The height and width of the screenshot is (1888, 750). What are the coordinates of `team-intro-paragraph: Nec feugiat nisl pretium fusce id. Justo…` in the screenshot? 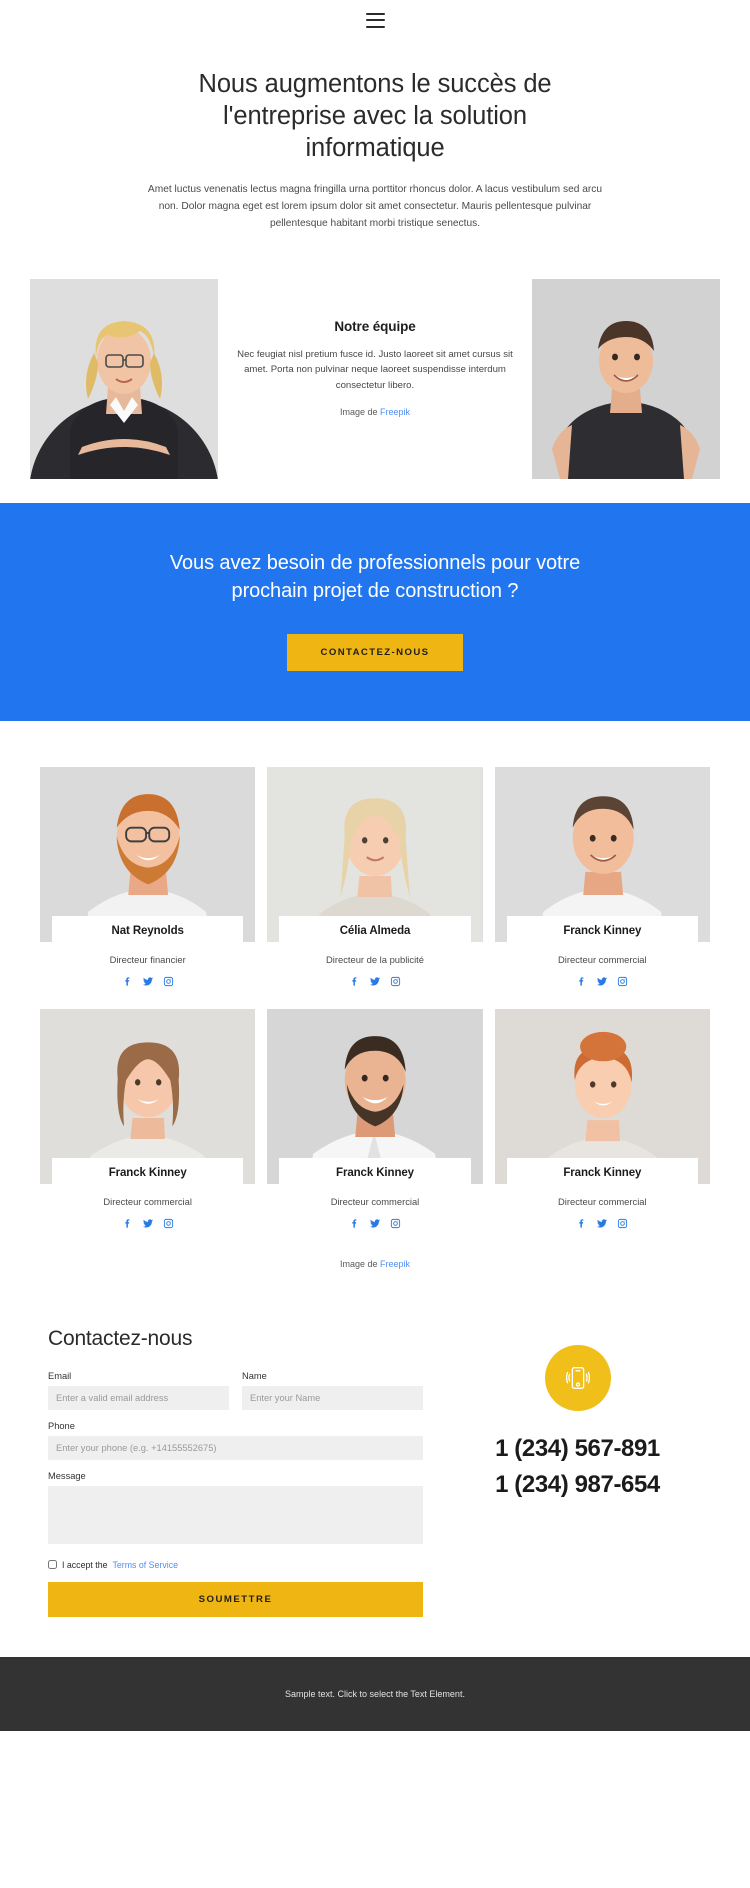 It's located at (375, 369).